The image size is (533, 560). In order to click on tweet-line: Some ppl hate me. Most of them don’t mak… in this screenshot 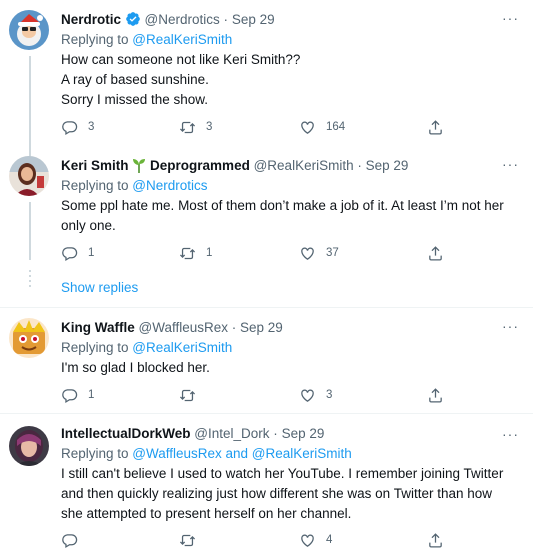, I will do `click(282, 205)`.